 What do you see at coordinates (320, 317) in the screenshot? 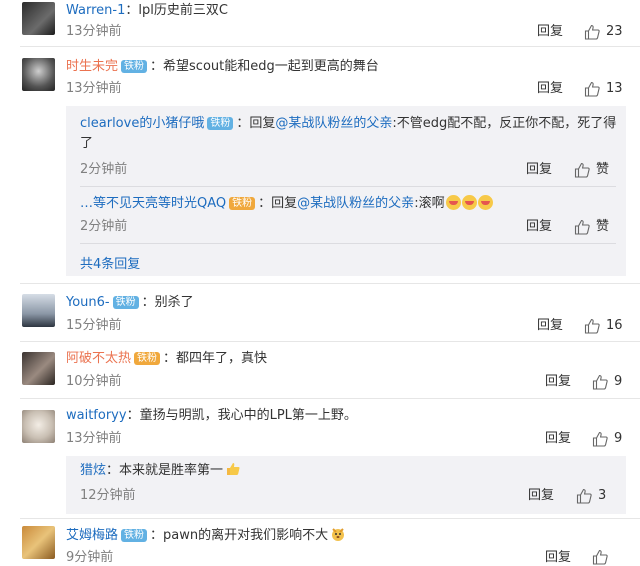
I see `comment-item: Youn6- 铁粉 ：别杀了 15分钟前 回复 16` at bounding box center [320, 317].